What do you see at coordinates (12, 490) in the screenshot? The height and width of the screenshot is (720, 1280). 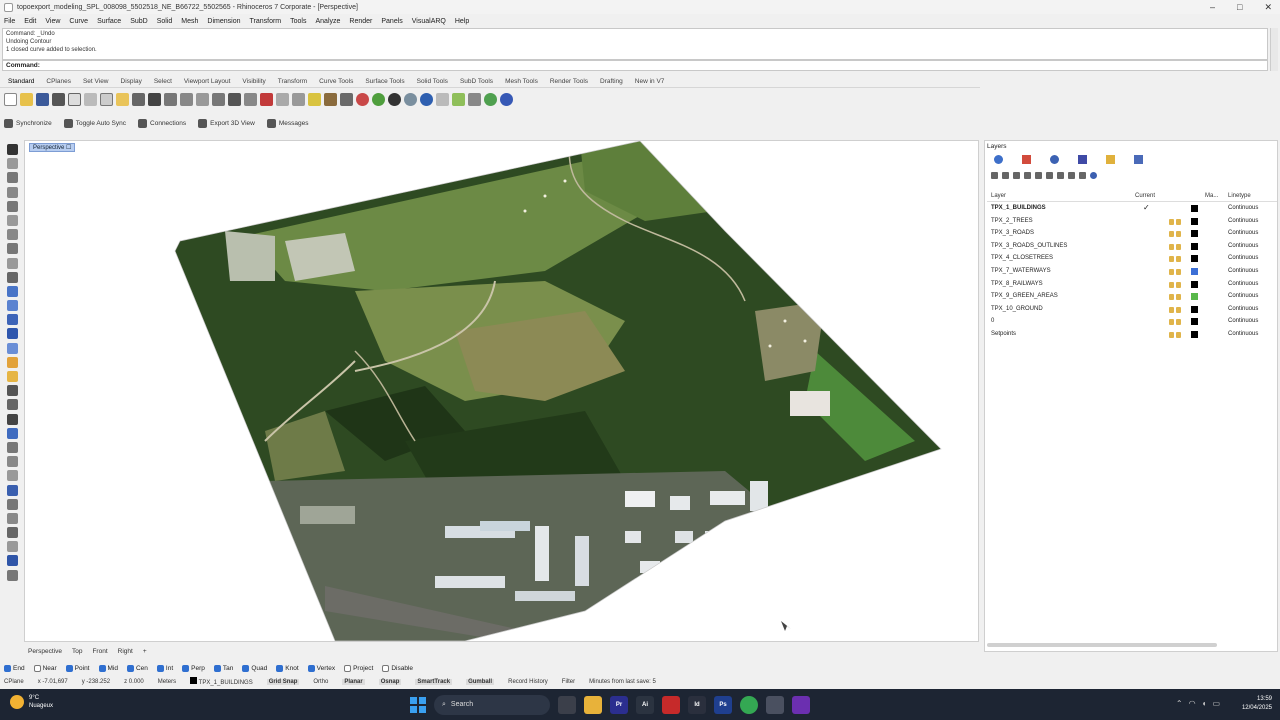 I see `mirror-icon` at bounding box center [12, 490].